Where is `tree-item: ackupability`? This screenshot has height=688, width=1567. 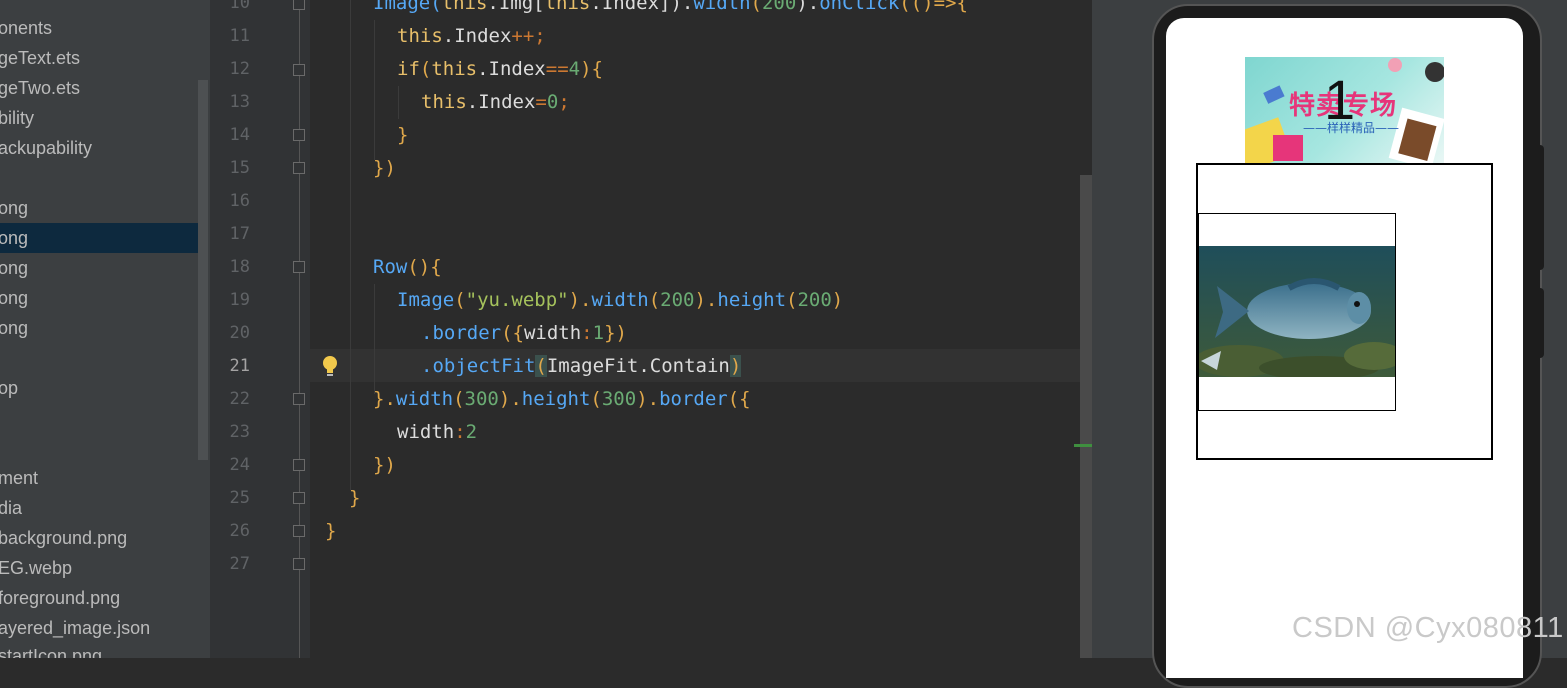
tree-item: ackupability is located at coordinates (46, 148).